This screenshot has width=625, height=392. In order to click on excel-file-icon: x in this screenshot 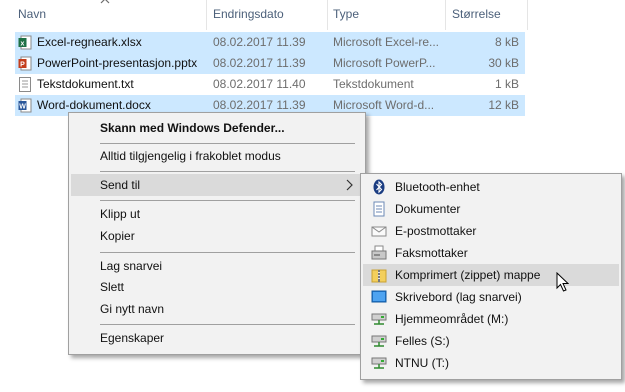, I will do `click(25, 42)`.